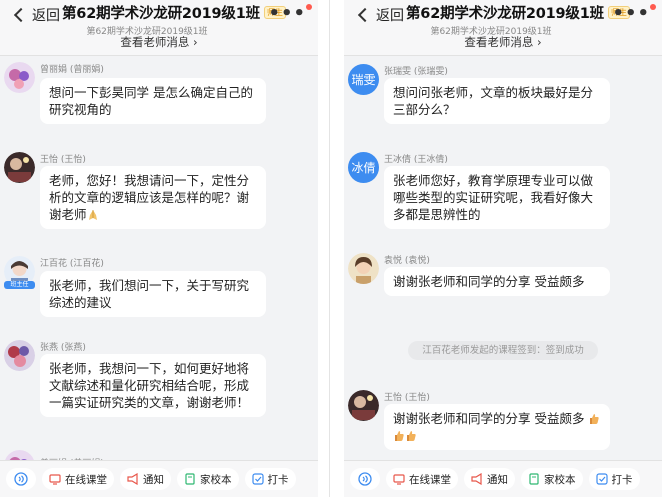 This screenshot has width=662, height=497. What do you see at coordinates (363, 79) in the screenshot?
I see `avatar: 瑞雯` at bounding box center [363, 79].